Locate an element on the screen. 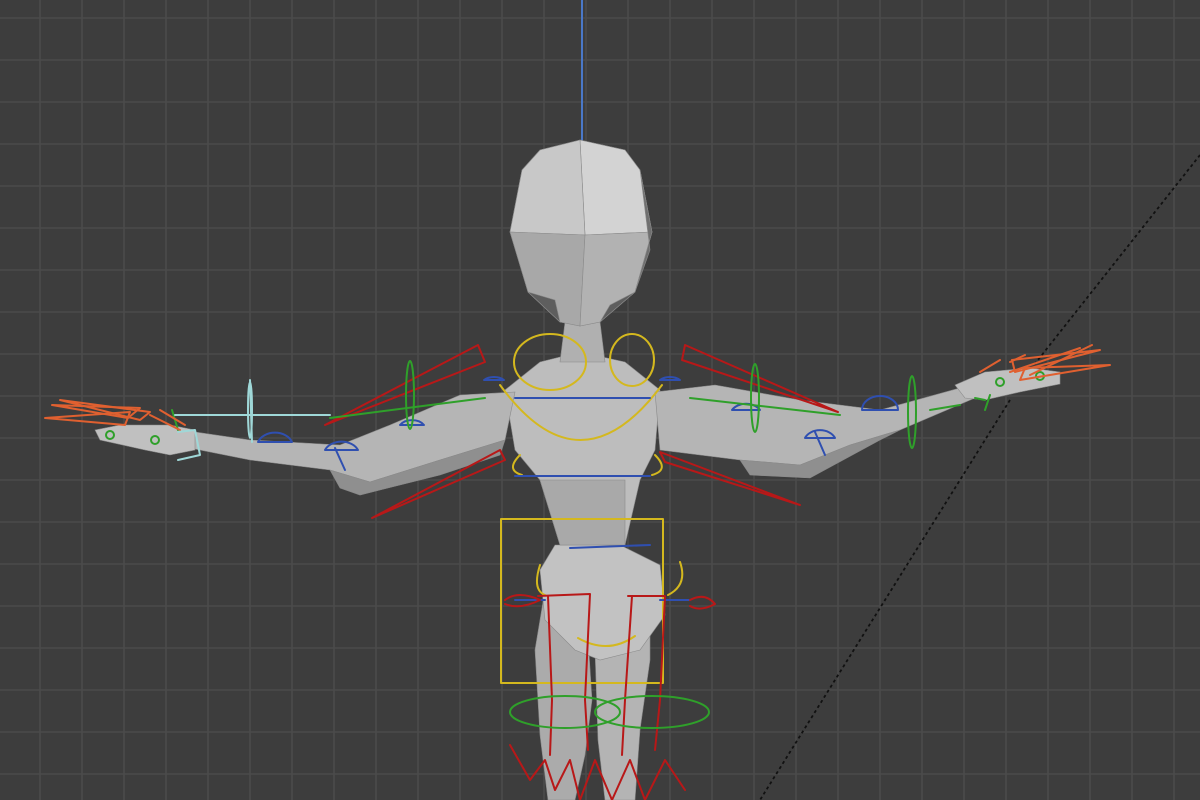 This screenshot has width=1200, height=800. foot-ik-controls is located at coordinates (597, 772).